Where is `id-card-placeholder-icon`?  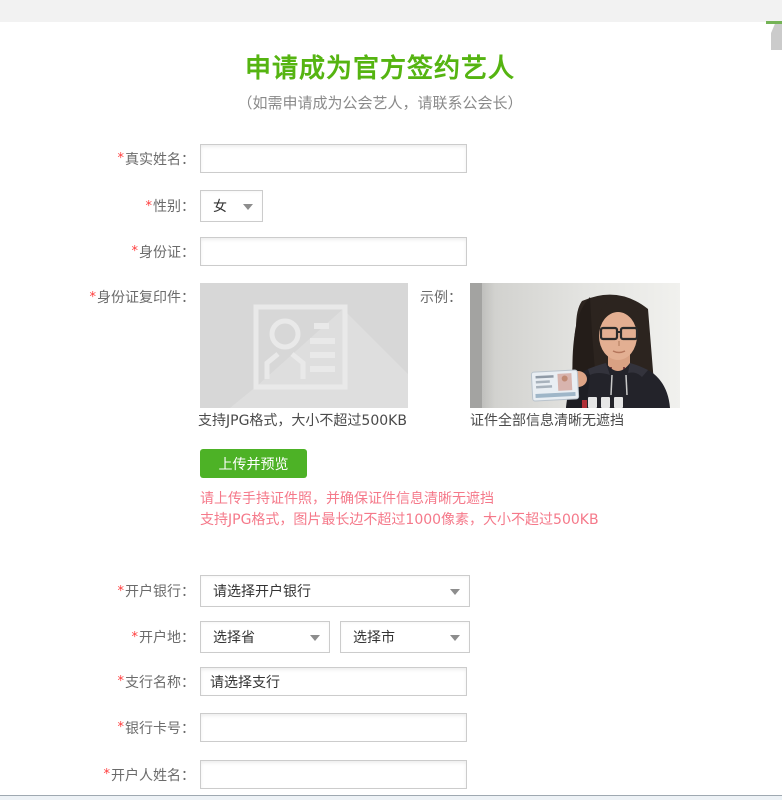
id-card-placeholder-icon is located at coordinates (304, 345).